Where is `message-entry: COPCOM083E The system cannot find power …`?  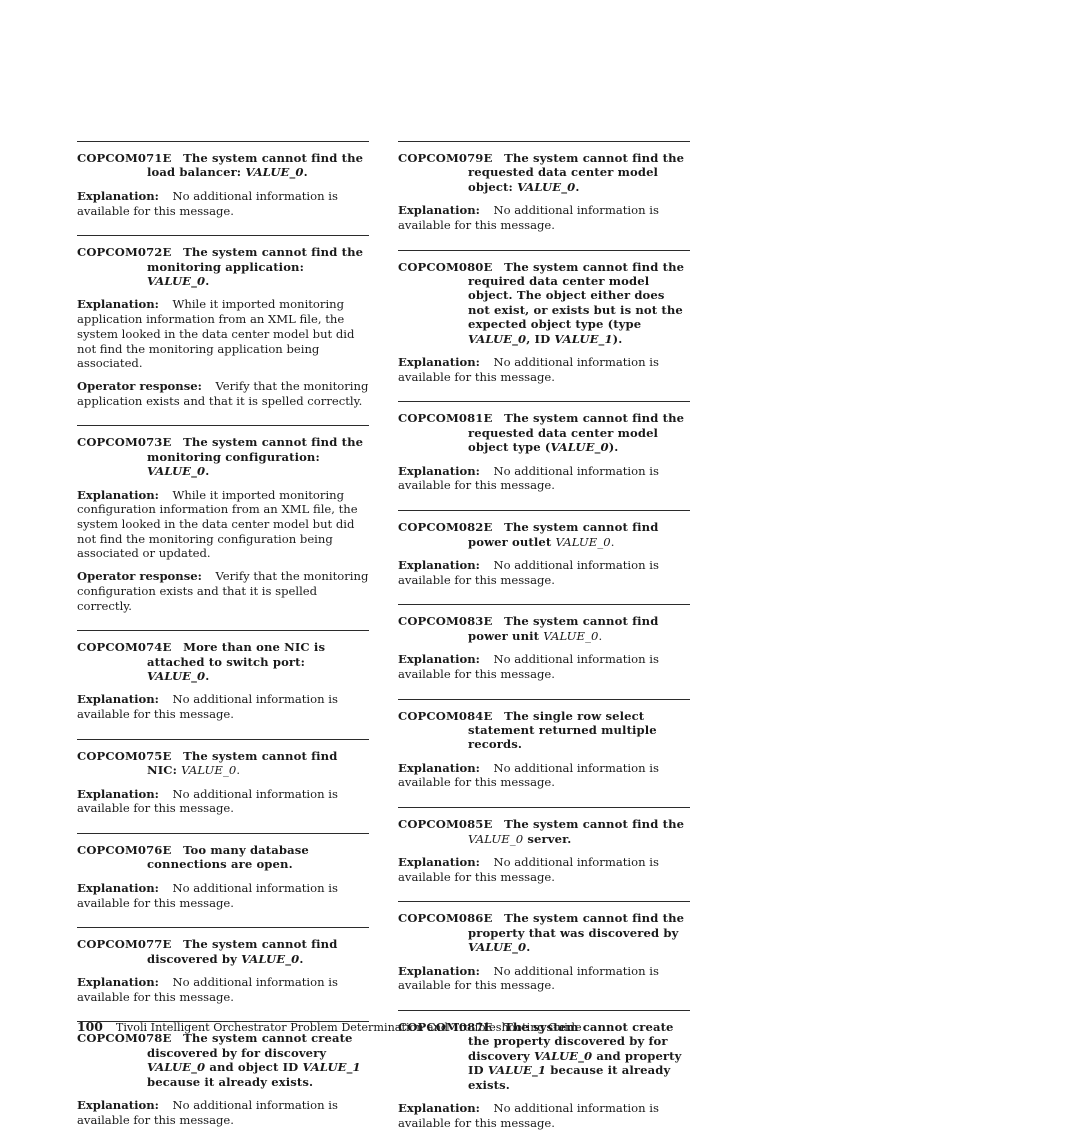 message-entry: COPCOM083E The system cannot find power … is located at coordinates (544, 642).